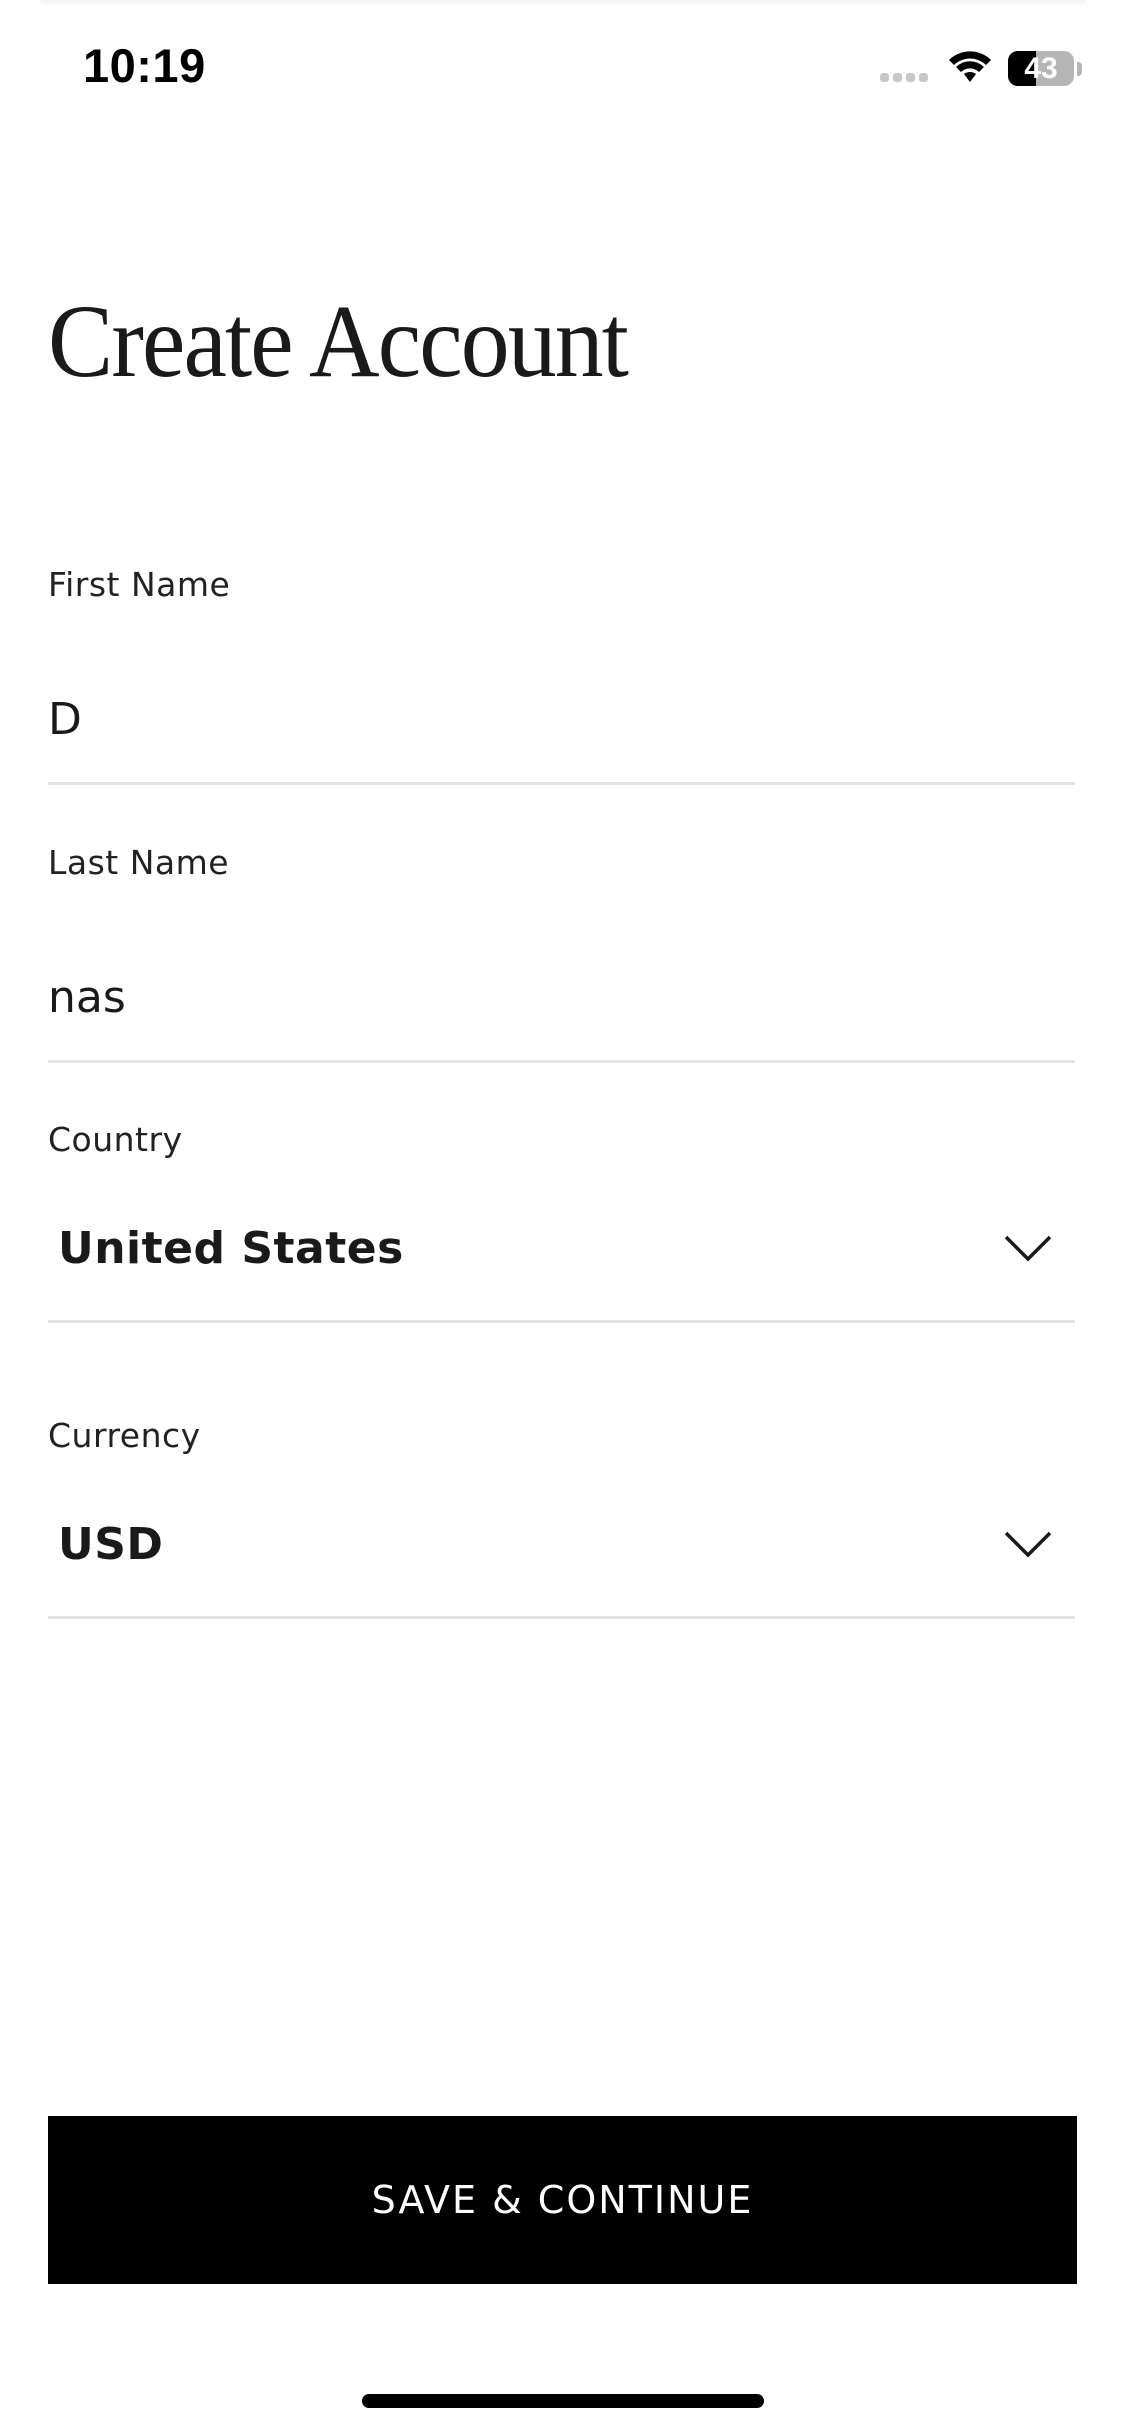 The width and height of the screenshot is (1125, 2436). I want to click on page-title: Create Account, so click(338, 341).